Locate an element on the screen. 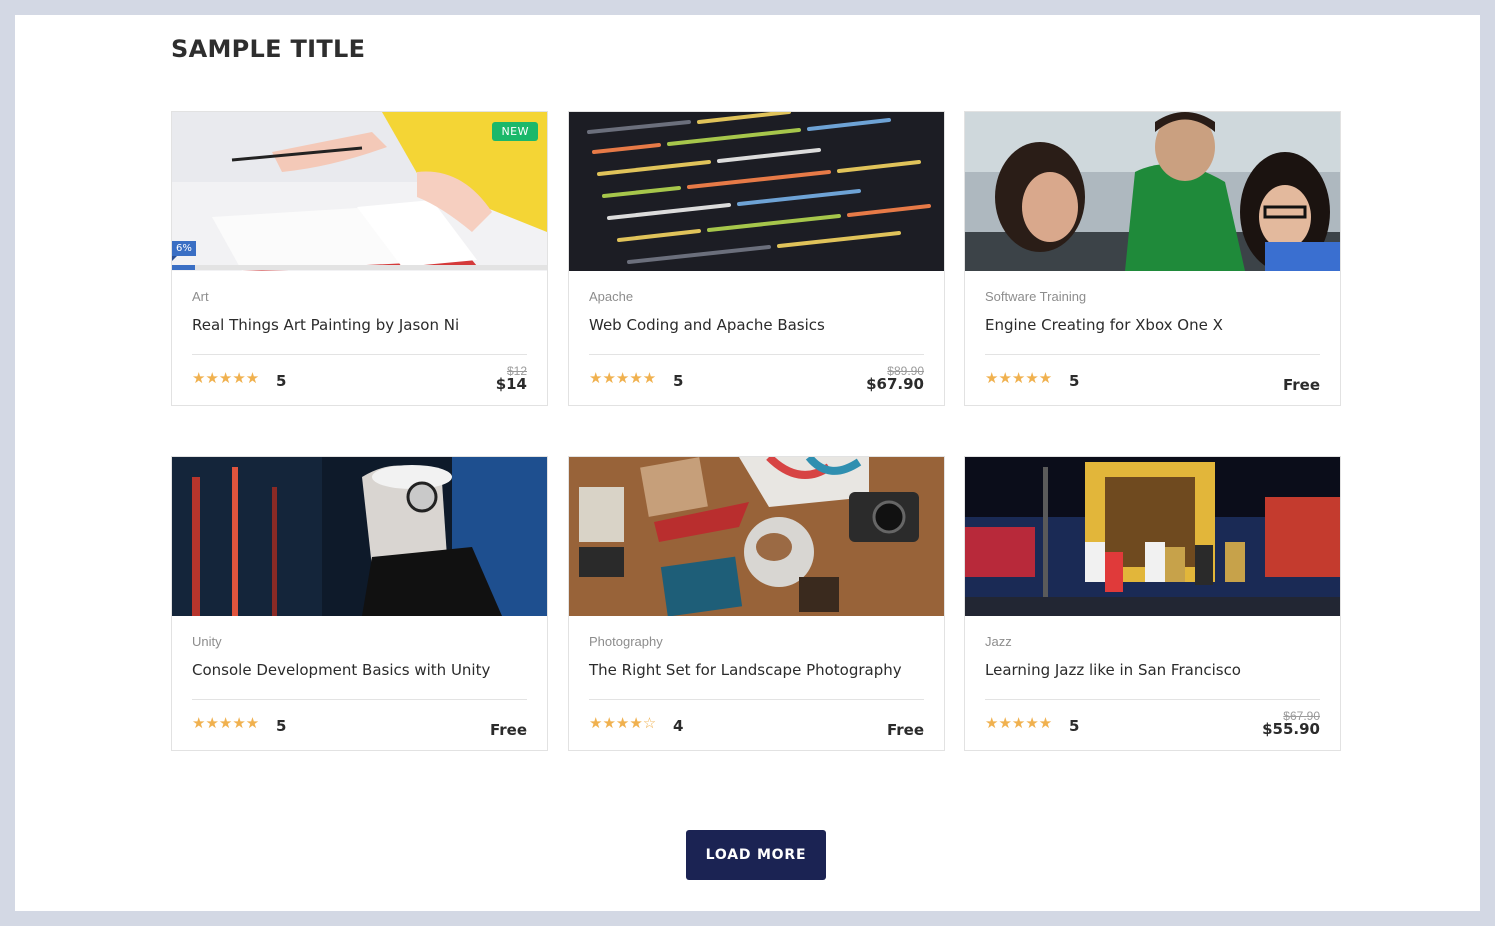 The width and height of the screenshot is (1495, 926). course-title: Real Things Art Painting by Jason Ni is located at coordinates (325, 325).